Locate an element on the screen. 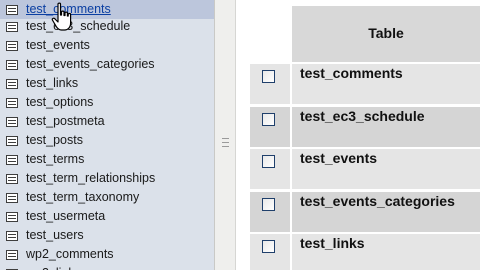 The width and height of the screenshot is (480, 270). table-link: test_links is located at coordinates (52, 83).